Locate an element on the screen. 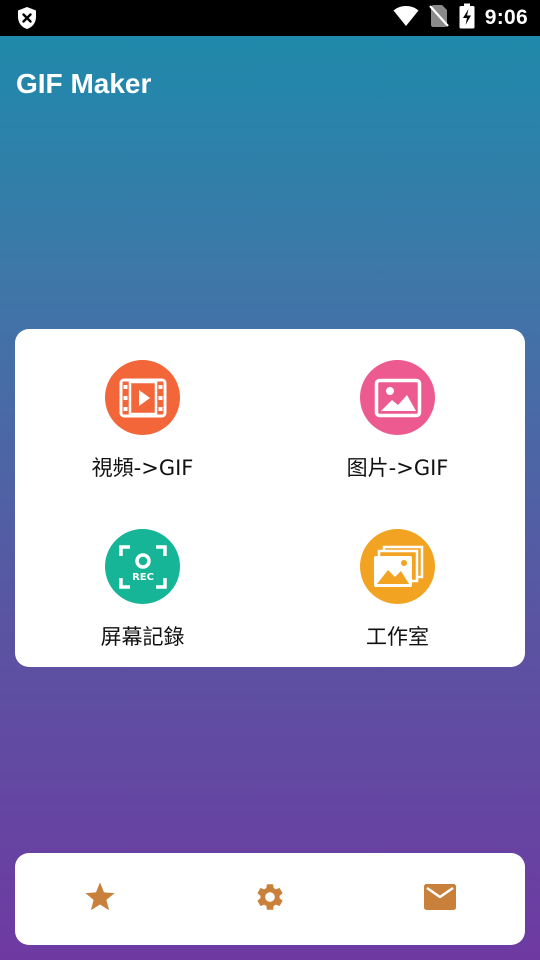  star-icon is located at coordinates (100, 899).